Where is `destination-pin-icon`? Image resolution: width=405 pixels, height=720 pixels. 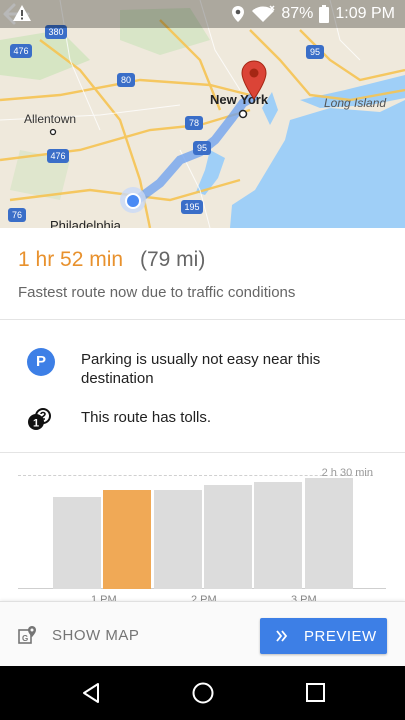
destination-pin-icon is located at coordinates (254, 80).